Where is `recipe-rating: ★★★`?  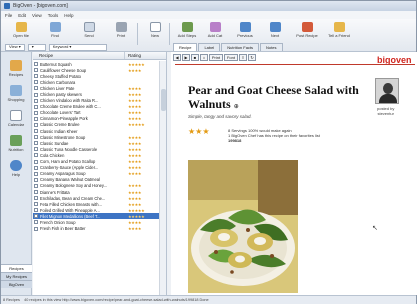
recipe-rating: ★★★ is located at coordinates (199, 131).